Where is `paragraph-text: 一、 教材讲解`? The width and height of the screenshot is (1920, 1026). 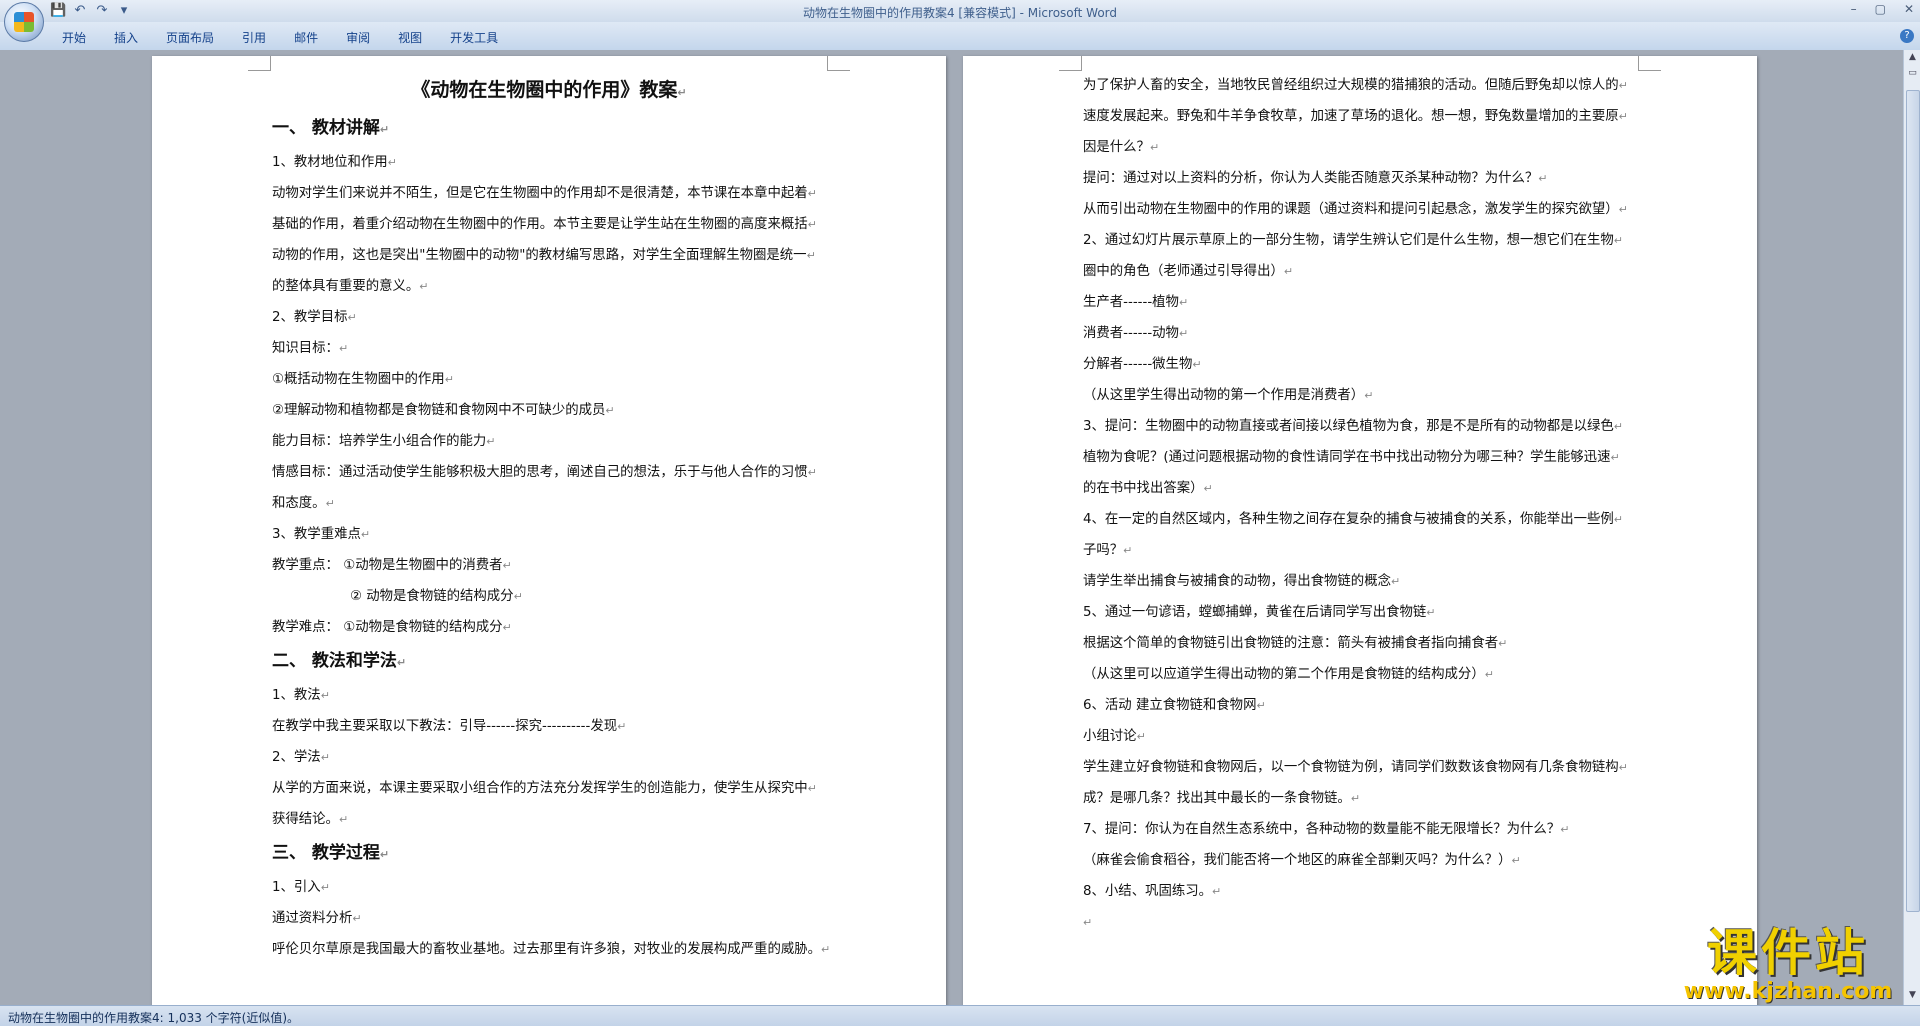
paragraph-text: 一、 教材讲解 is located at coordinates (326, 128).